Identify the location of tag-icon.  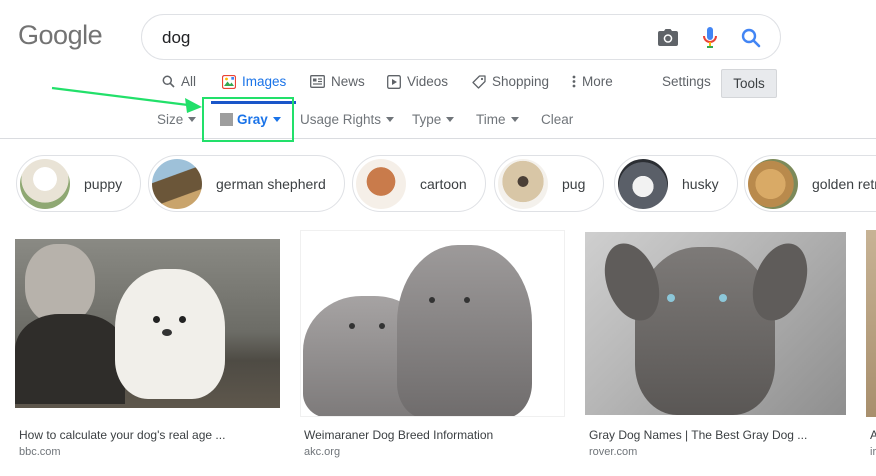
(479, 81).